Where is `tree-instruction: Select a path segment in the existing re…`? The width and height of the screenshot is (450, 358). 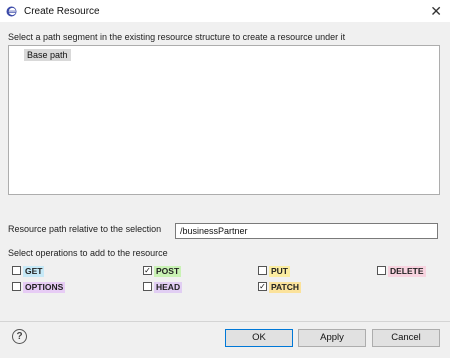
tree-instruction: Select a path segment in the existing re… is located at coordinates (177, 37).